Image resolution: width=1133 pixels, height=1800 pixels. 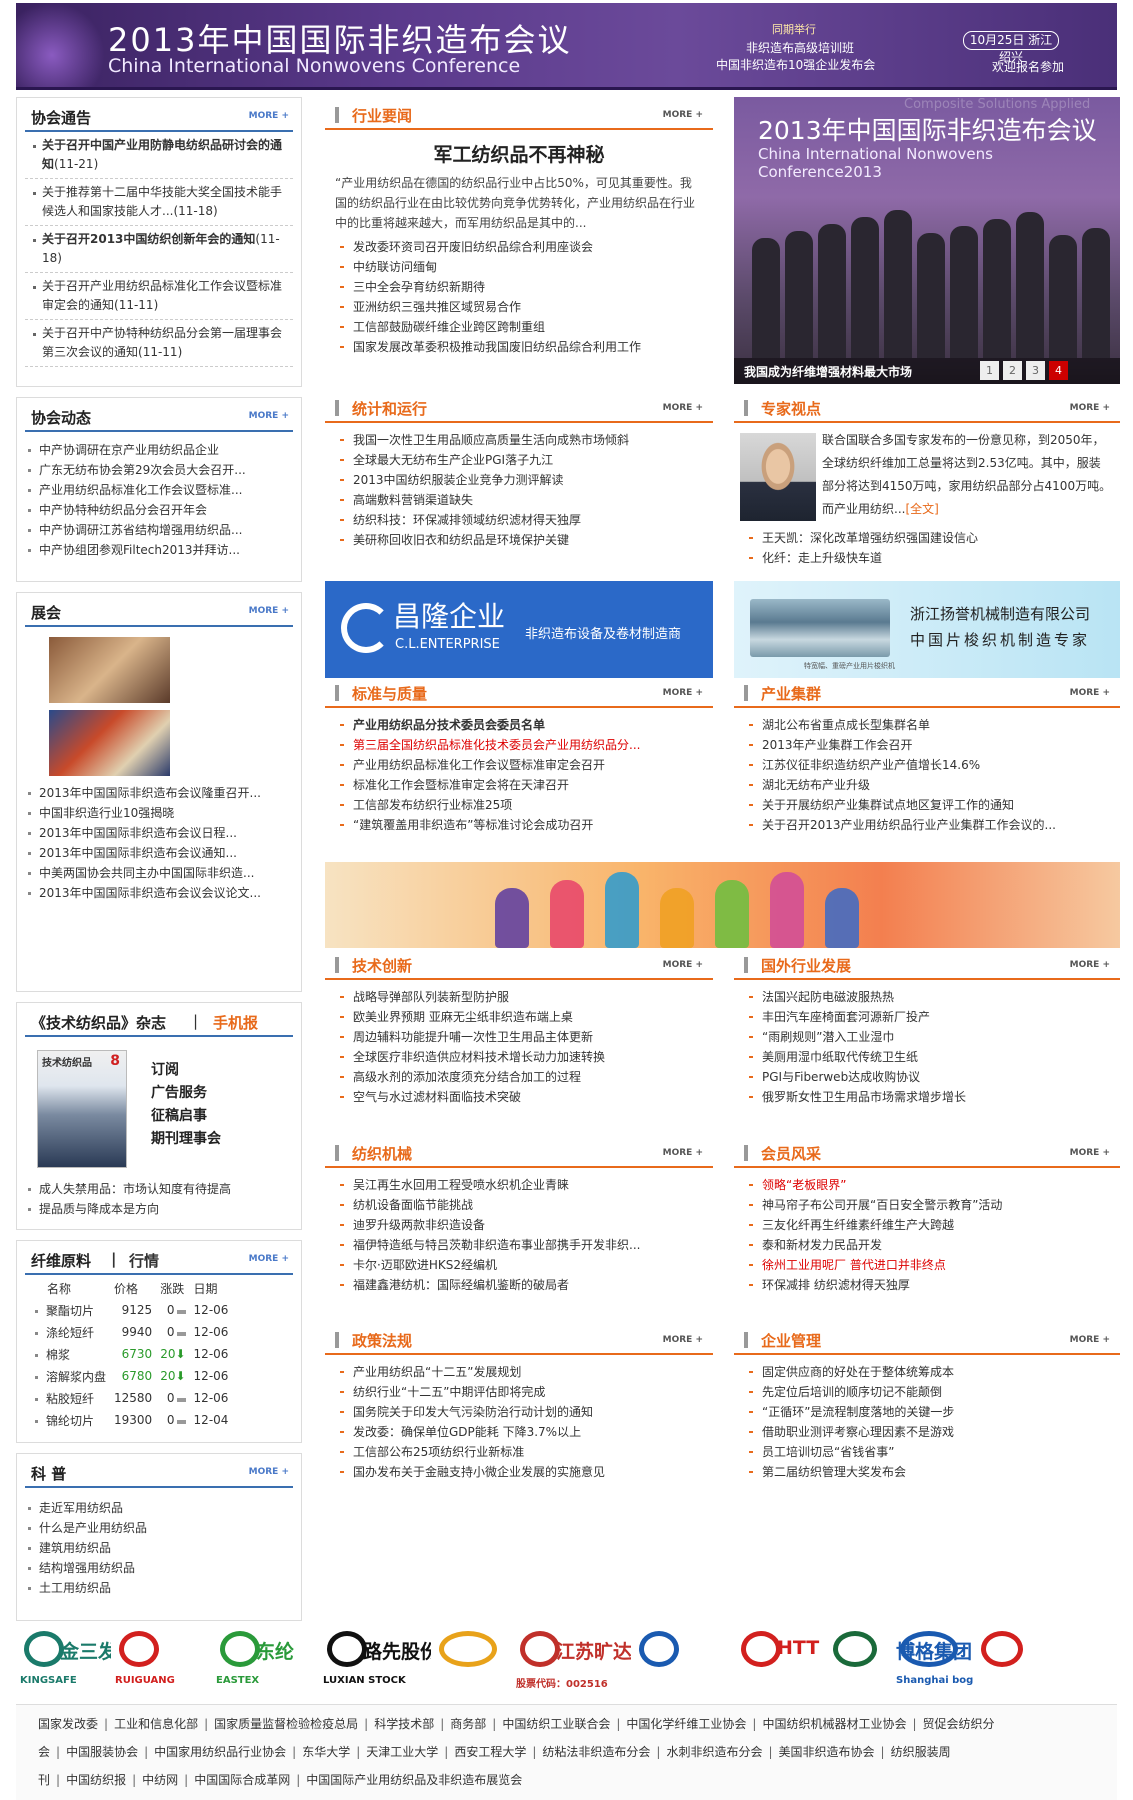 I want to click on market-row: 涤纶短纤 9940 0 12-06, so click(x=133, y=1332).